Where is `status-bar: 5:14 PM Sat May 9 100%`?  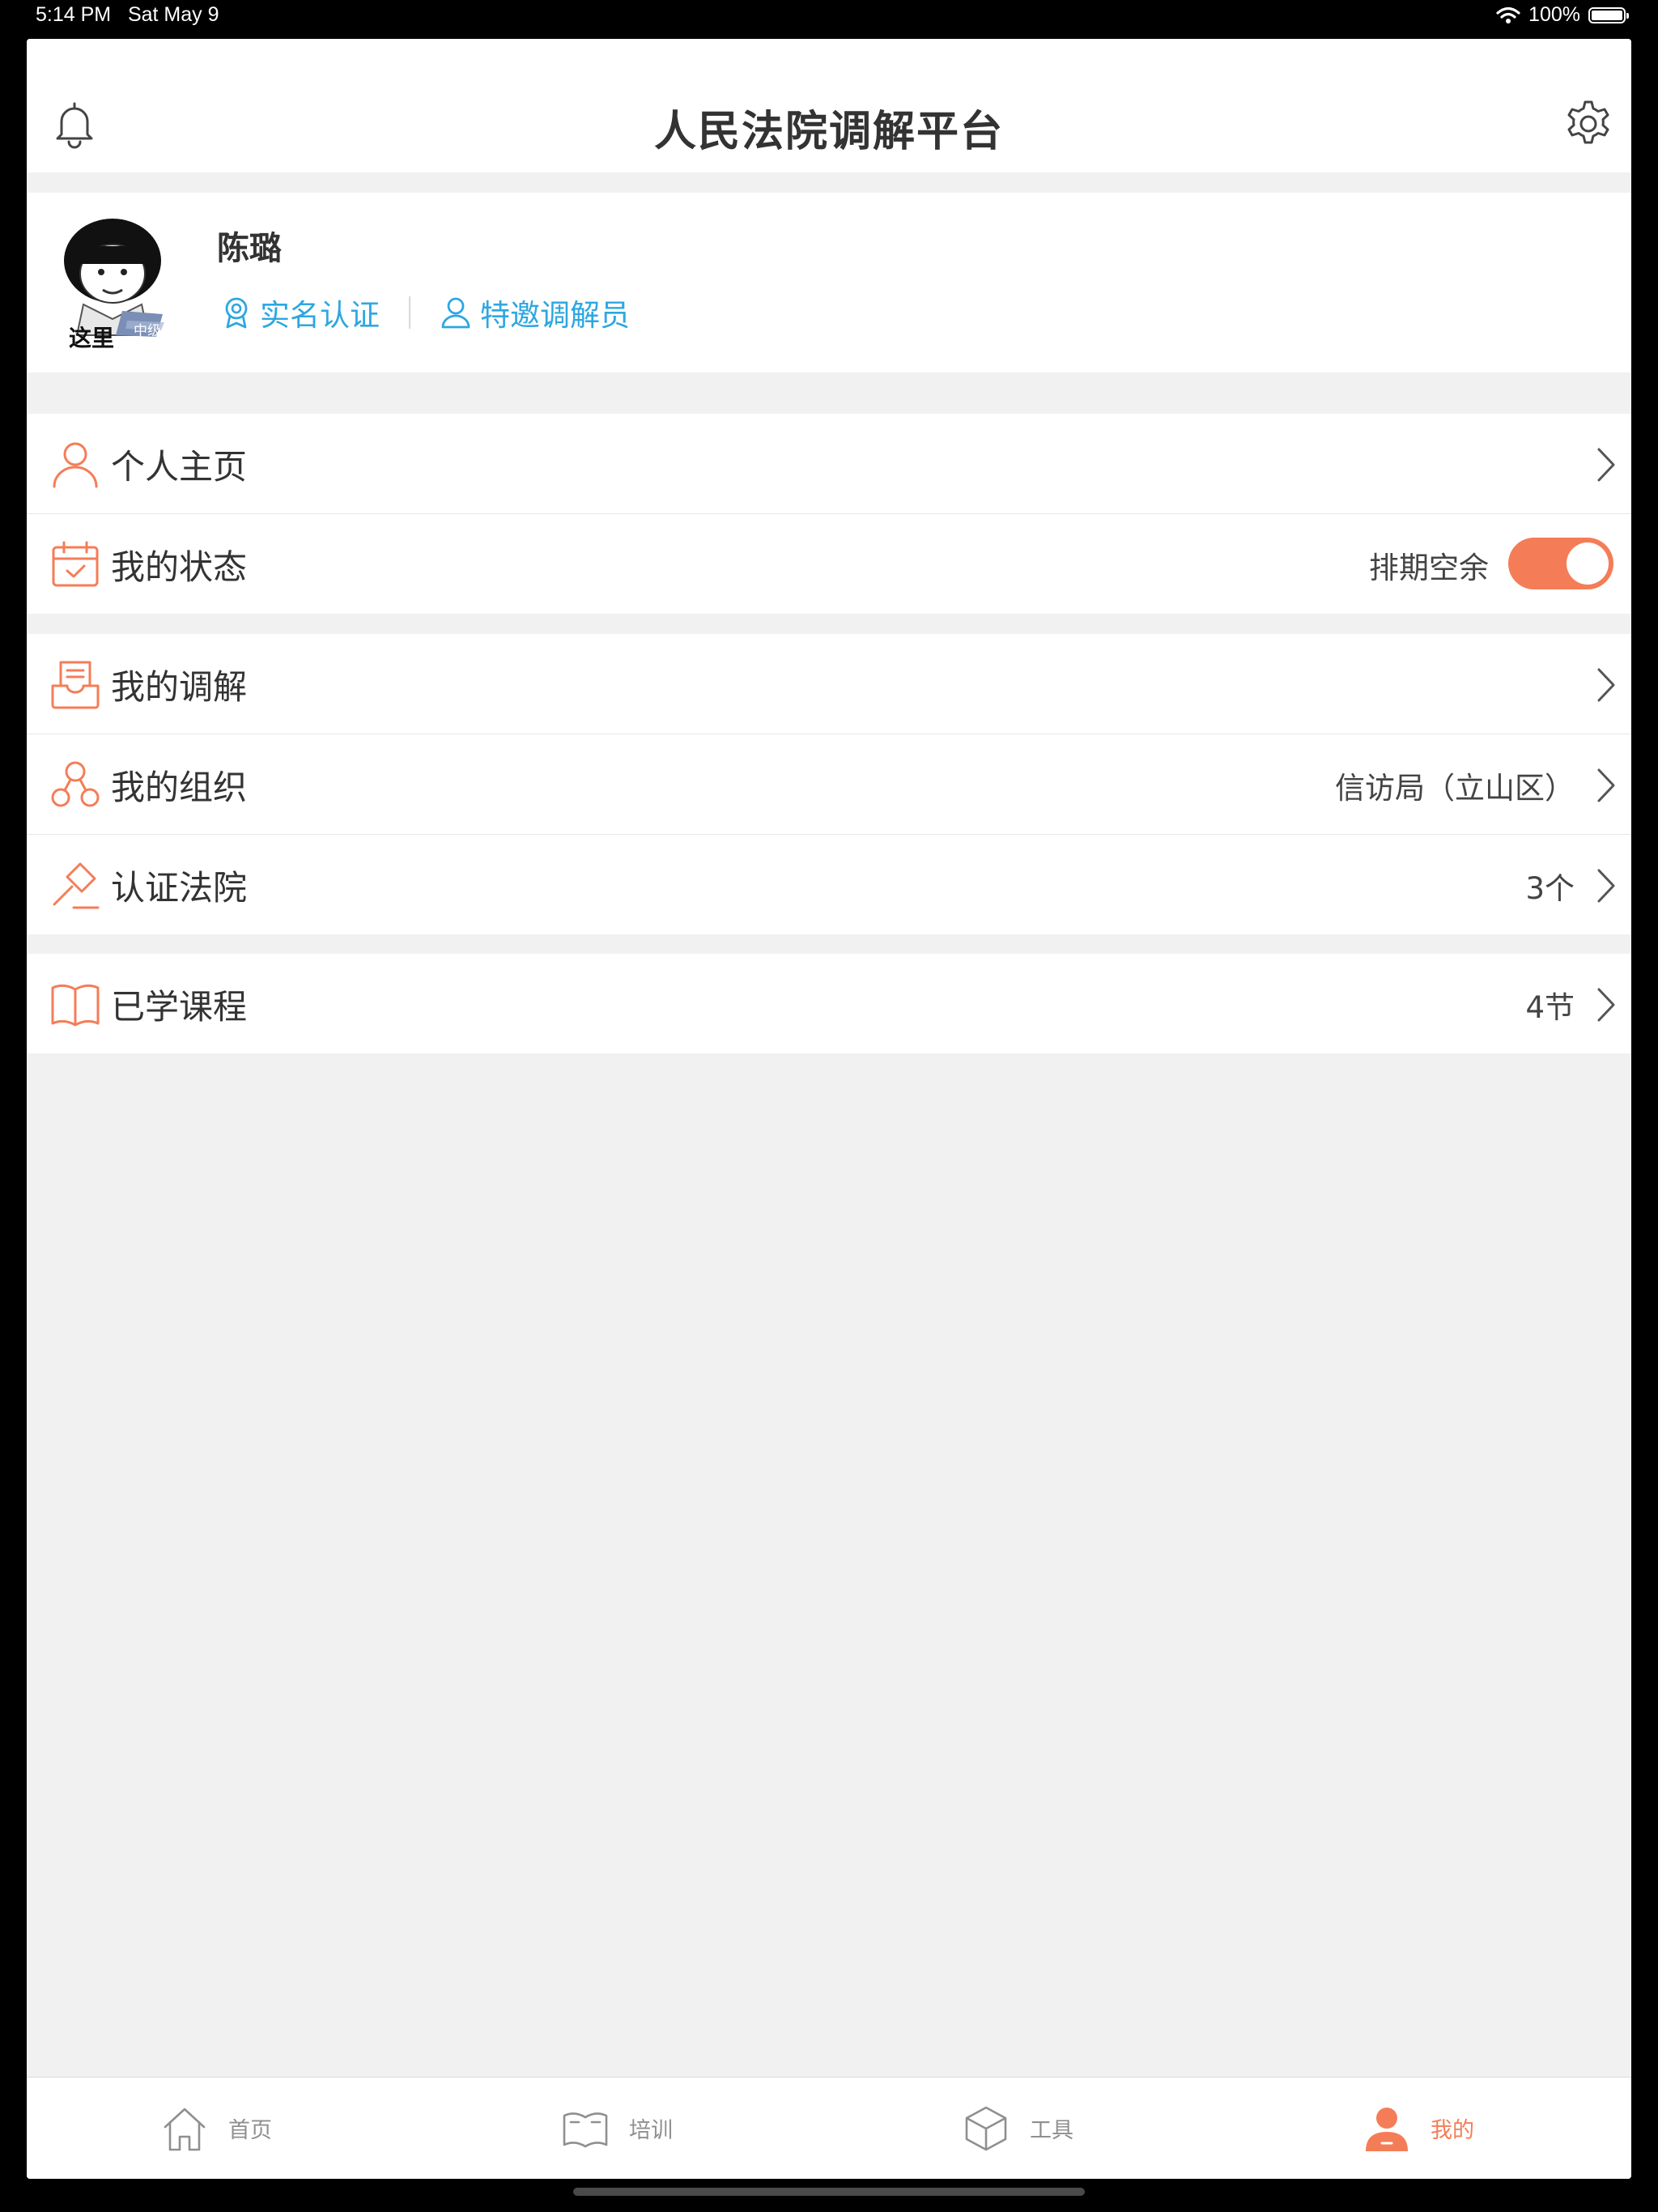 status-bar: 5:14 PM Sat May 9 100% is located at coordinates (829, 19).